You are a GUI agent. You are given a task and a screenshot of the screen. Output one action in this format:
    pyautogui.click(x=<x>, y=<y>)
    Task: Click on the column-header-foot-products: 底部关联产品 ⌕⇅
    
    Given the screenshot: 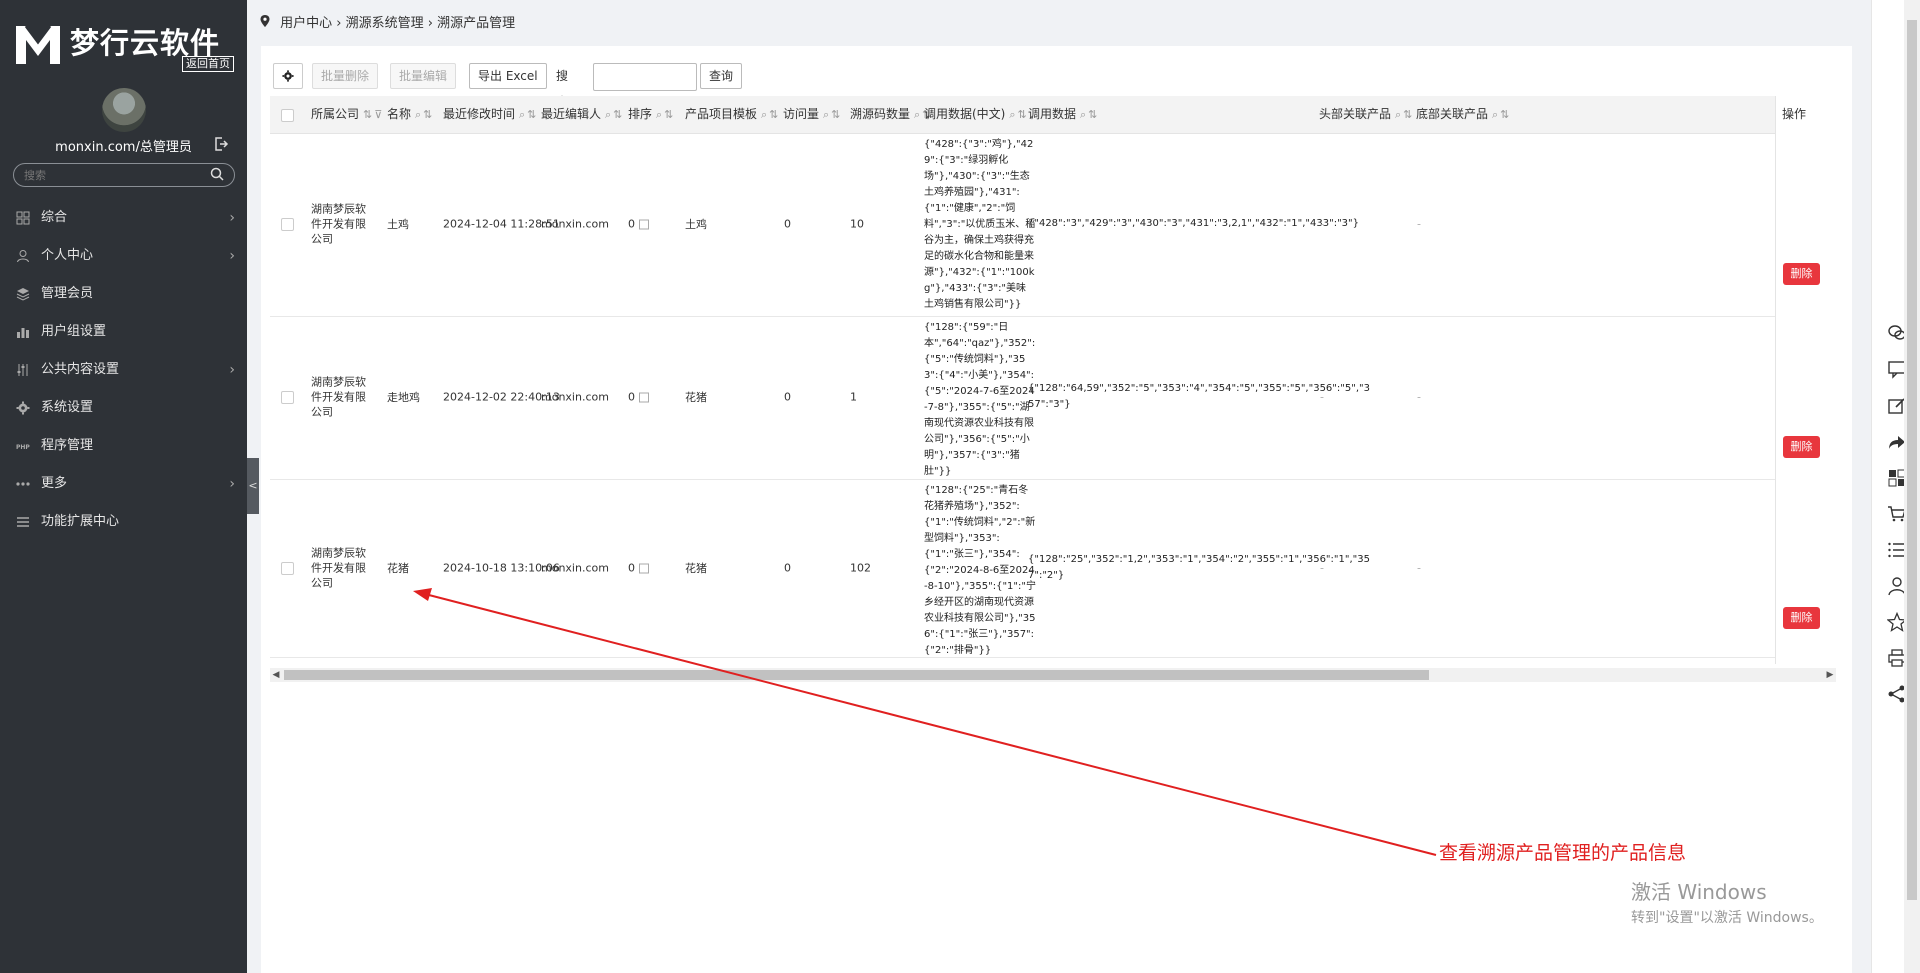 What is the action you would take?
    pyautogui.click(x=1463, y=114)
    